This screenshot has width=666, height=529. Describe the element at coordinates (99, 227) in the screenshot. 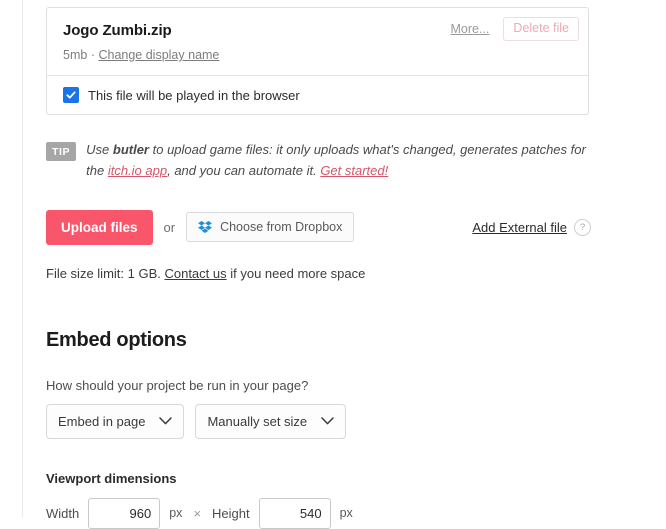

I see `upload-files-button: Upload files` at that location.